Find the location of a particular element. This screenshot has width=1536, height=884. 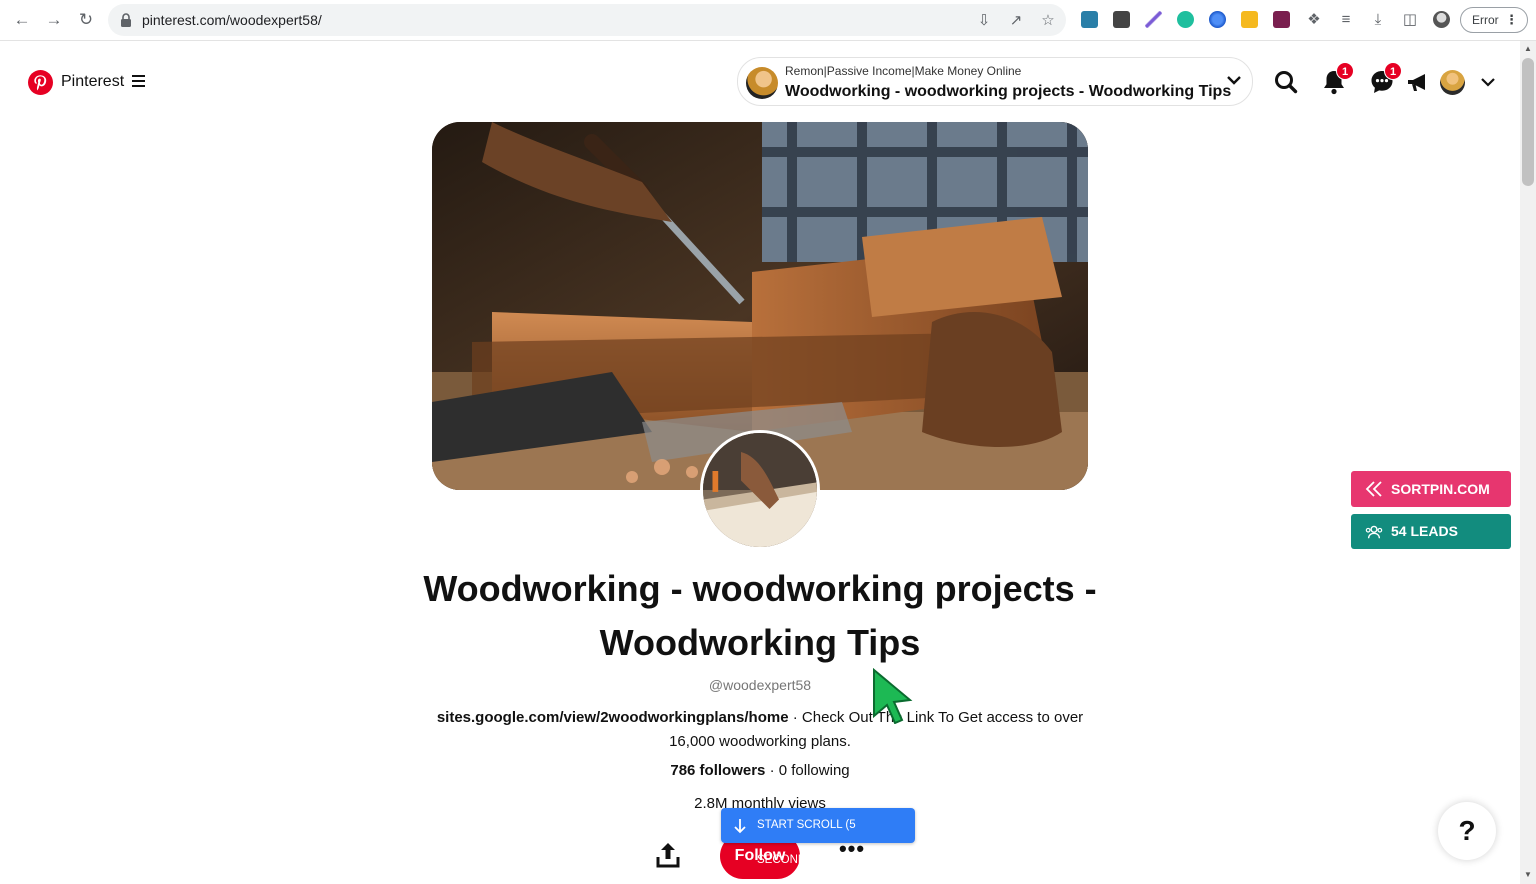

share-page-icon: ↗ is located at coordinates (1016, 21).